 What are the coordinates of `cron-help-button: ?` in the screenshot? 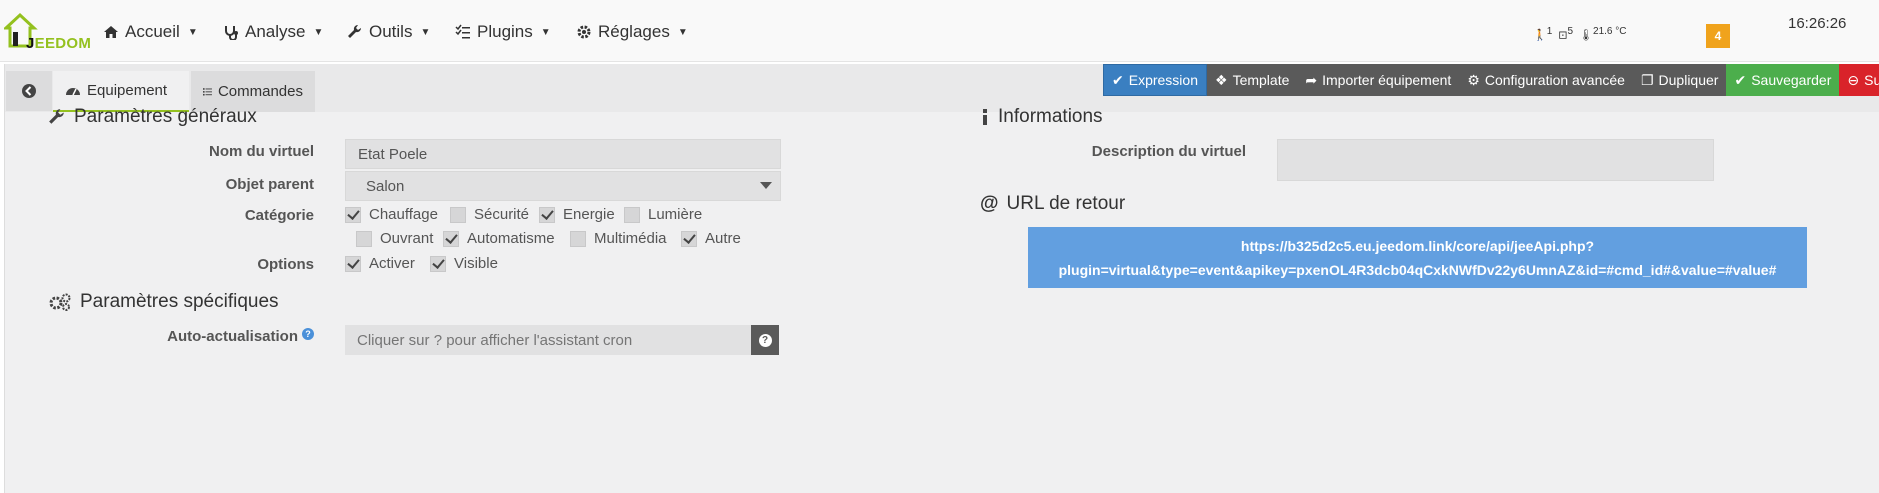 It's located at (765, 340).